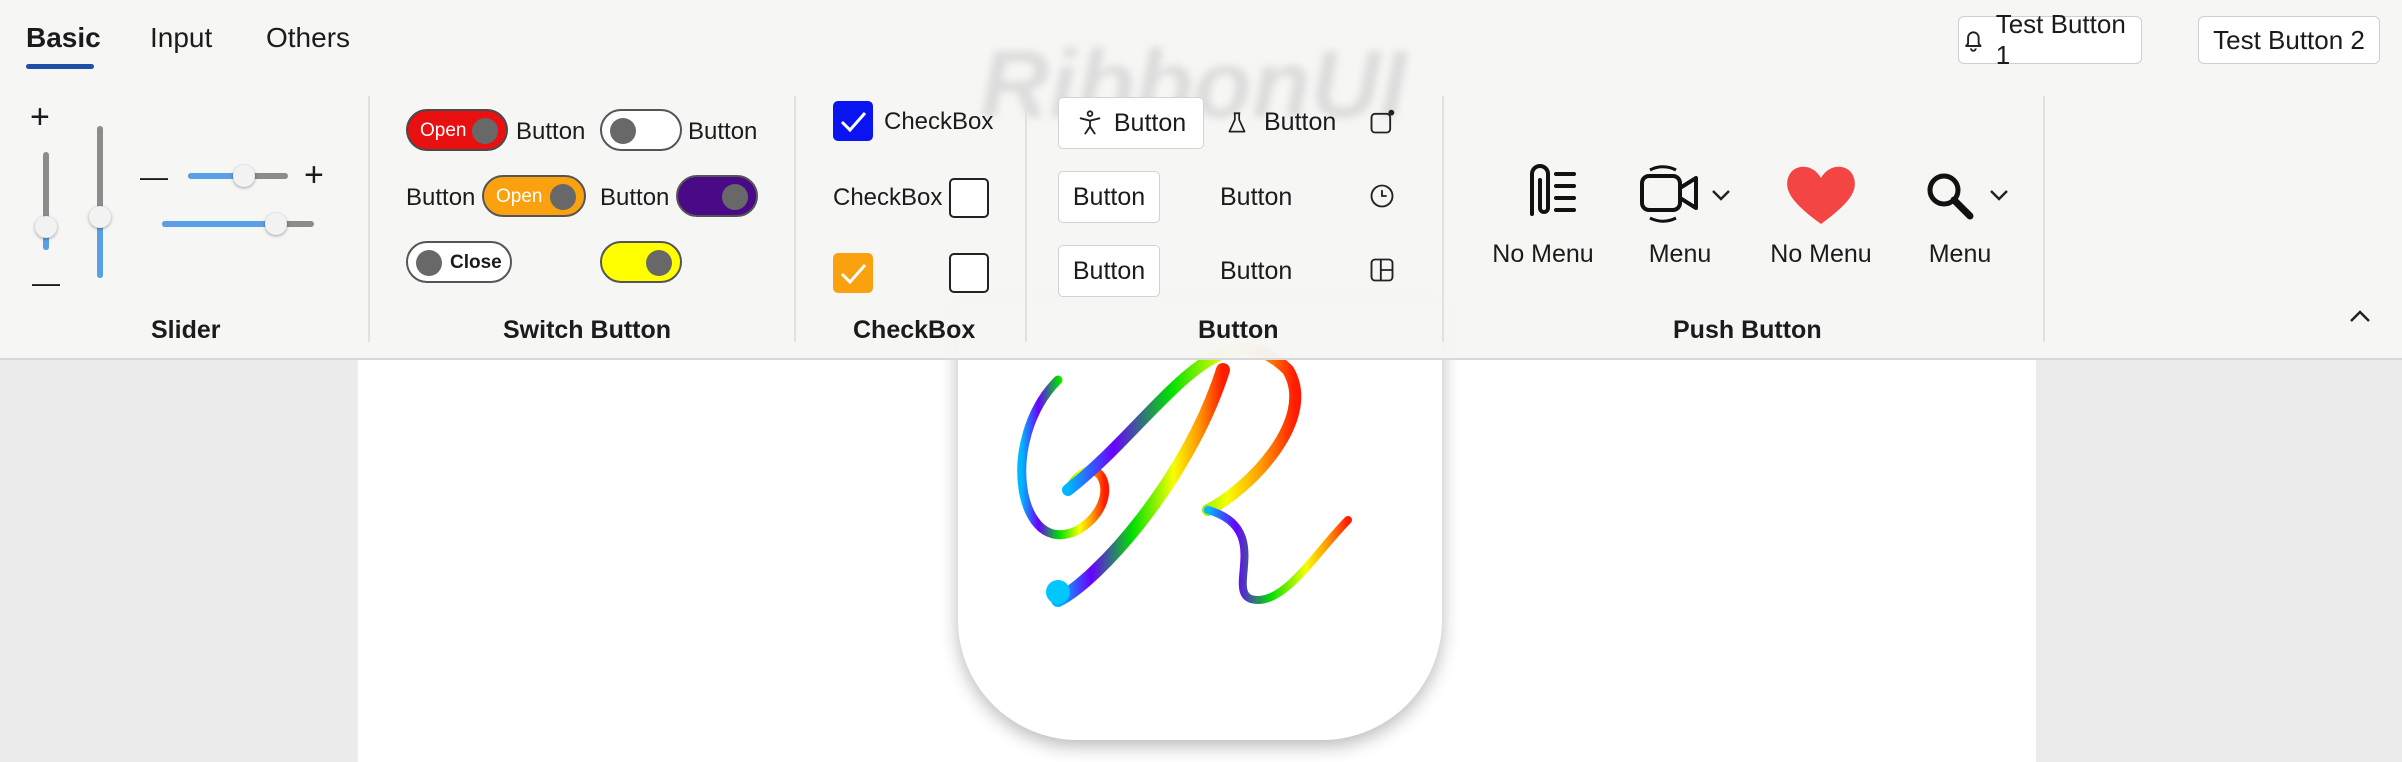  I want to click on horizontal-slider-decrease-icon: —, so click(154, 177).